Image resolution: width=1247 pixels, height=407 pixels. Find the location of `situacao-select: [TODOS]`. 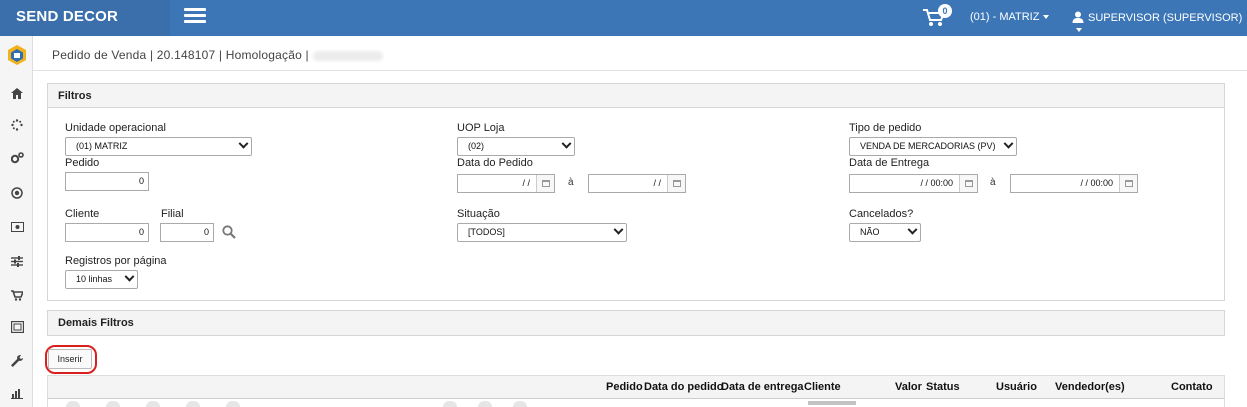

situacao-select: [TODOS] is located at coordinates (542, 232).